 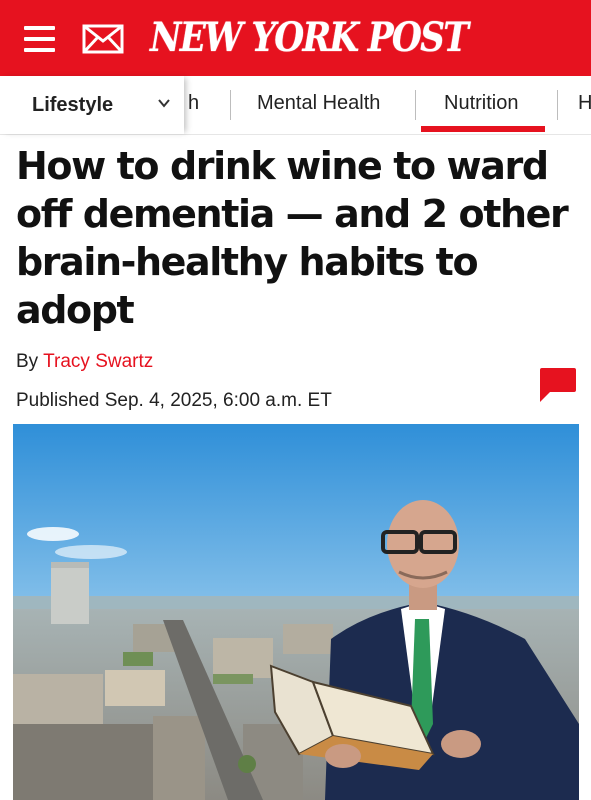 I want to click on author-link: Tracy Swartz, so click(x=98, y=361).